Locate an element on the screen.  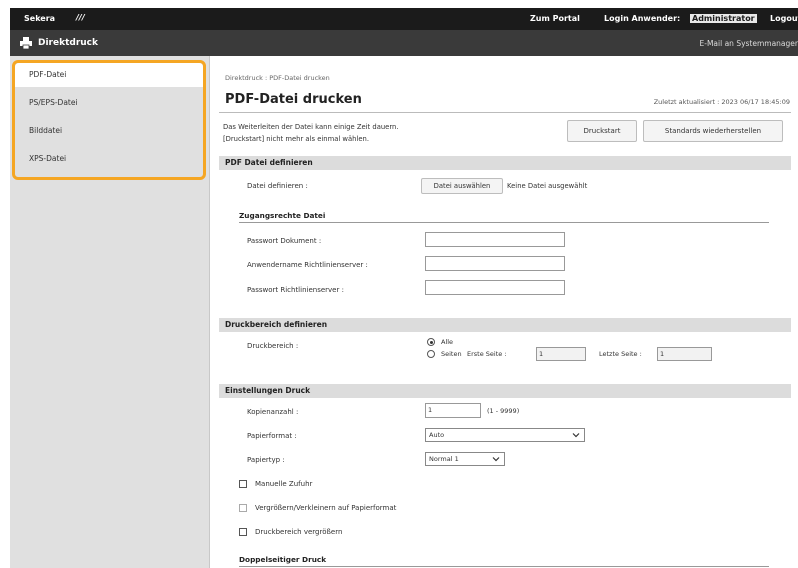
policy-user-input is located at coordinates (495, 263).